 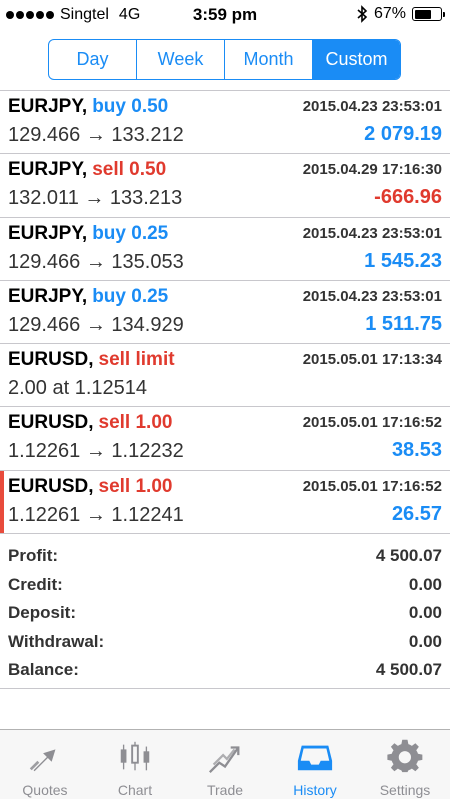 I want to click on battery-icon, so click(x=428, y=14).